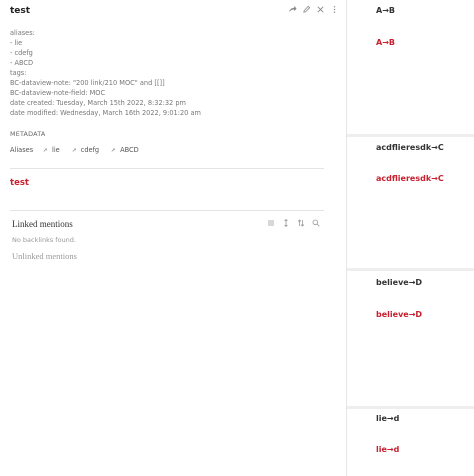  I want to click on pane-link: believe→D, so click(399, 314).